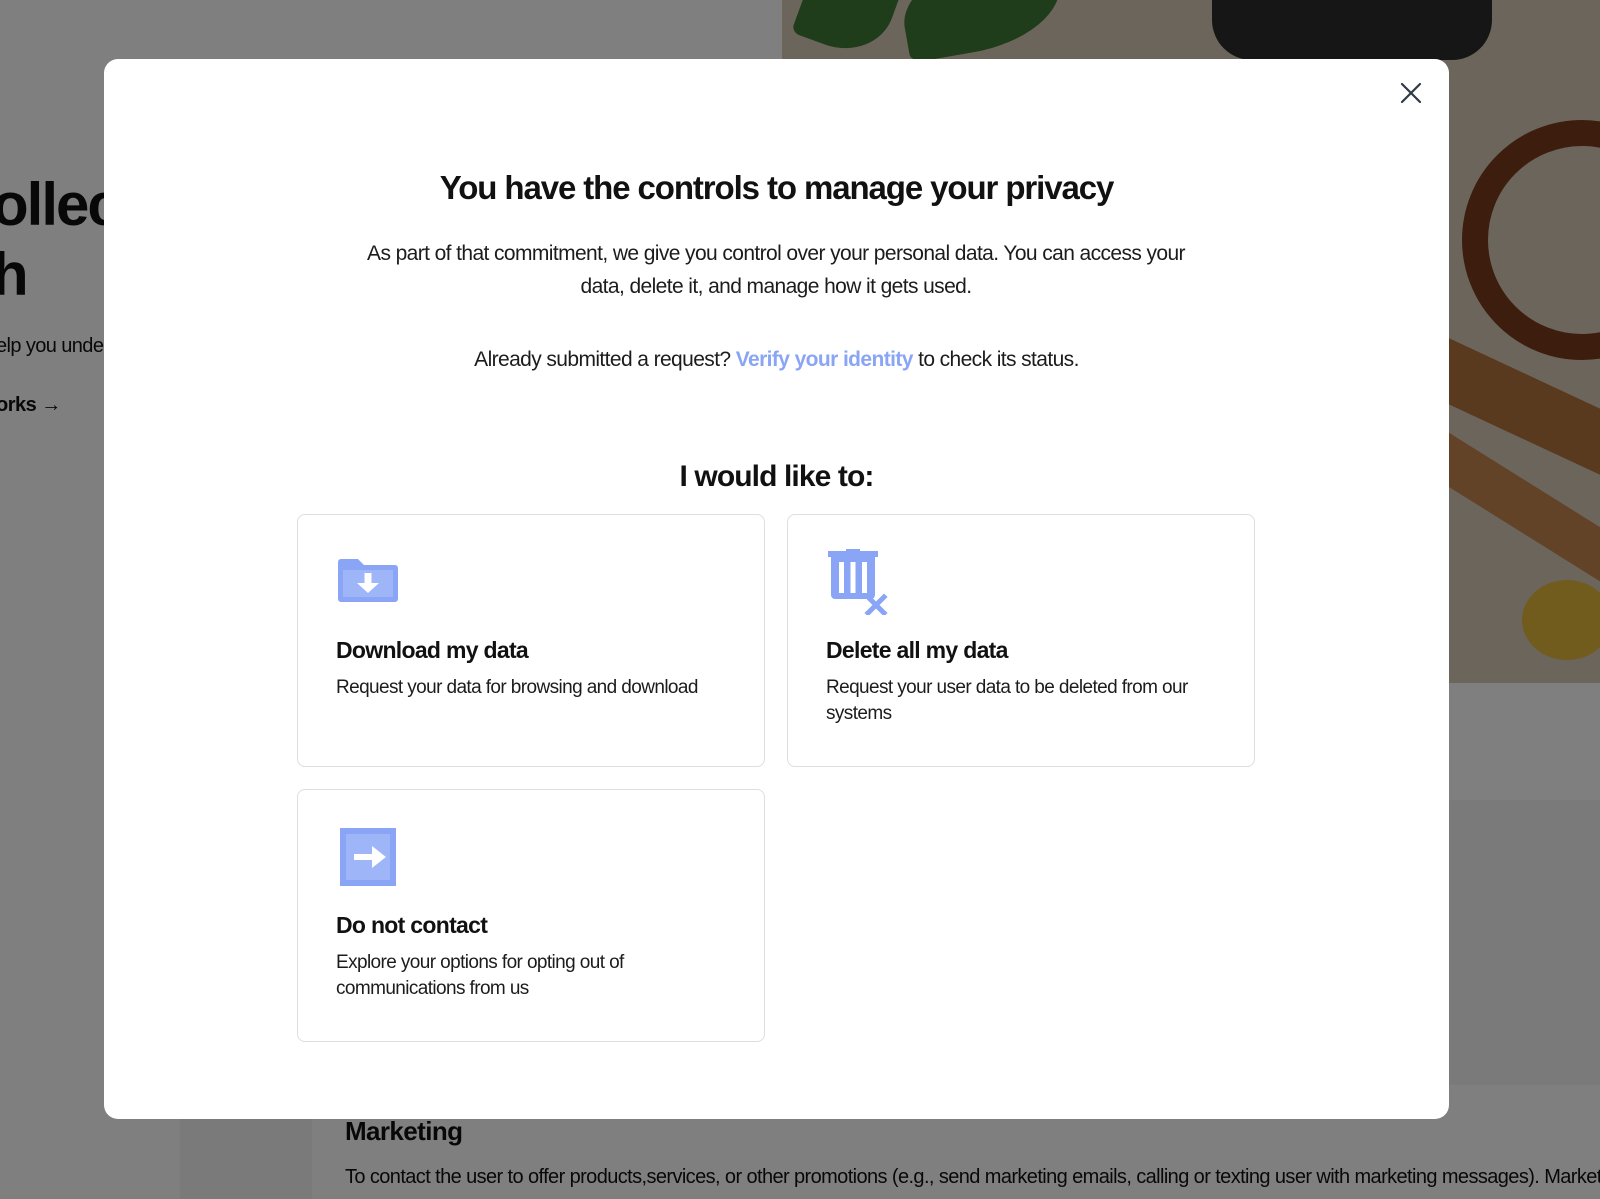 This screenshot has width=1600, height=1199. Describe the element at coordinates (825, 359) in the screenshot. I see `verify-identity-link: Verify your identity` at that location.